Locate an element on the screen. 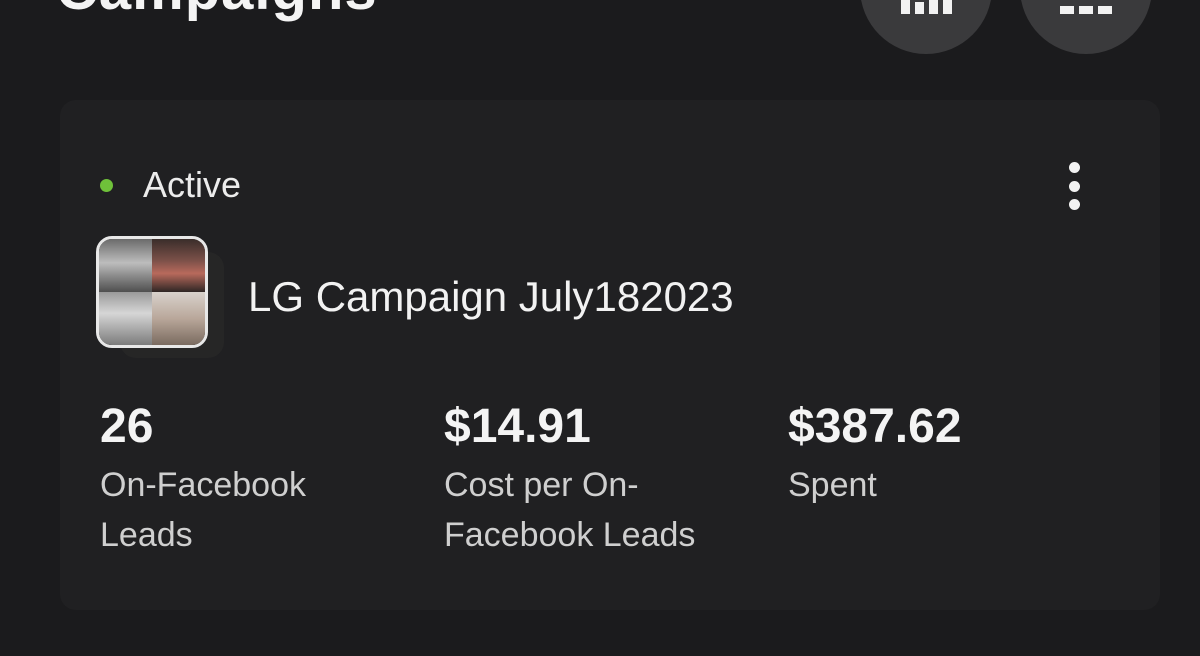 This screenshot has width=1200, height=656. page-title: Campaigns is located at coordinates (217, 10).